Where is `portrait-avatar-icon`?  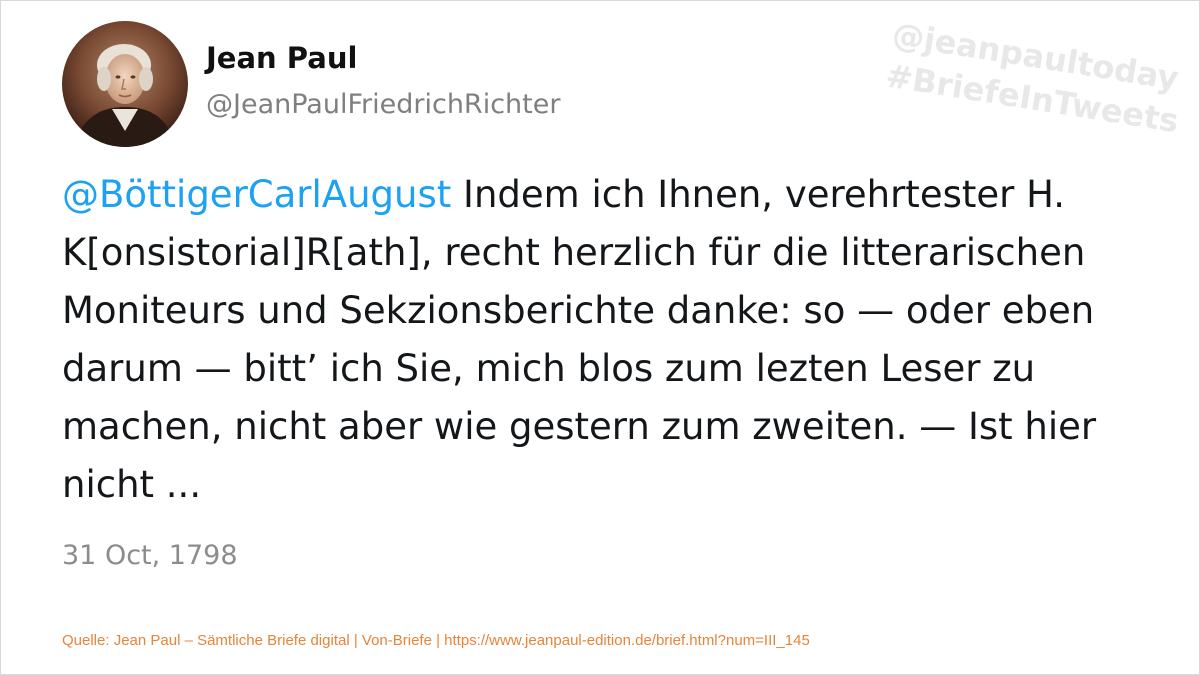
portrait-avatar-icon is located at coordinates (125, 84).